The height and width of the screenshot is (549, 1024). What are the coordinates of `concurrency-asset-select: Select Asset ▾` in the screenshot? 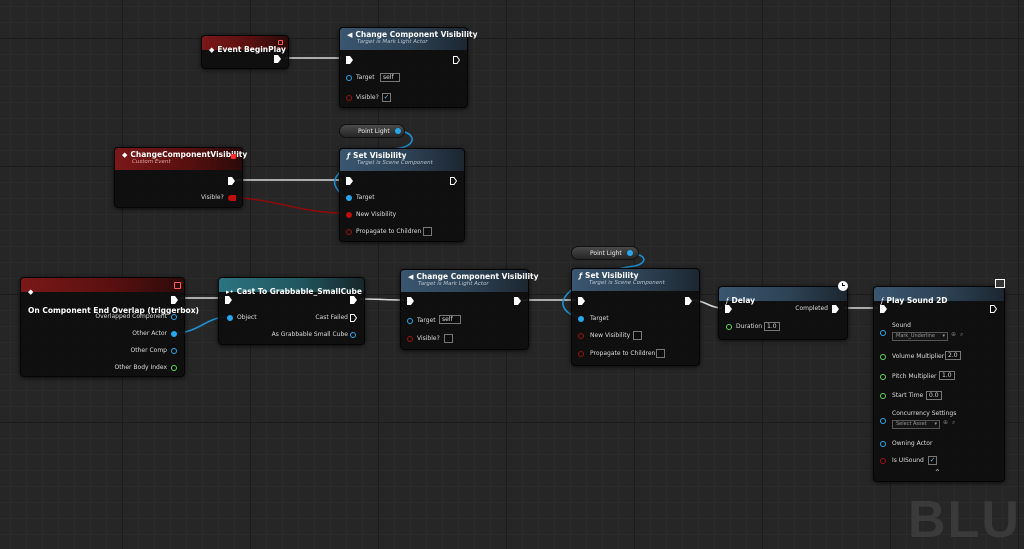 It's located at (916, 424).